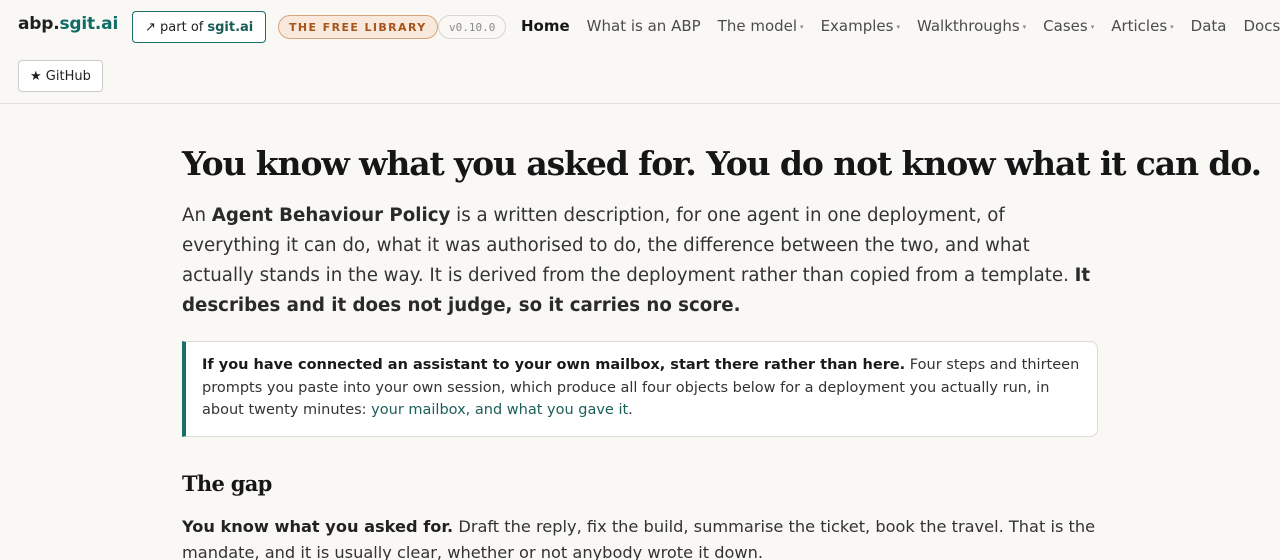 This screenshot has height=560, width=1280. I want to click on nav-item-label: Cases, so click(1065, 26).